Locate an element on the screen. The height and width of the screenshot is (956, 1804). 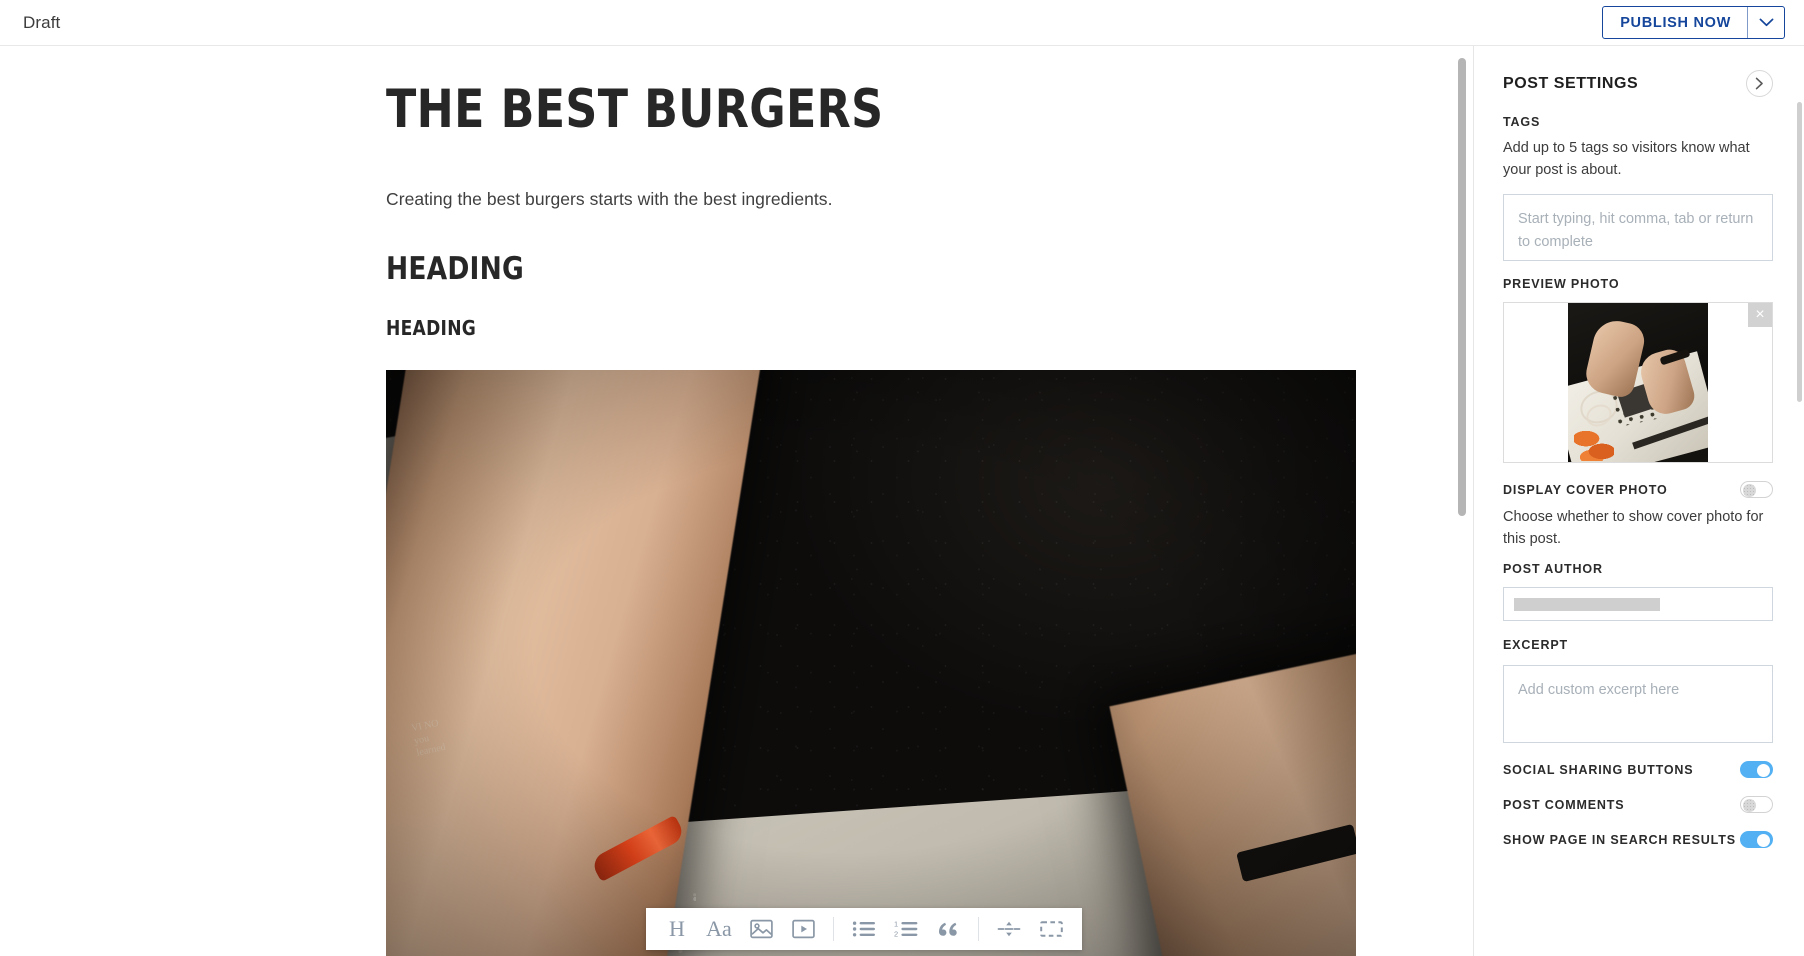
excerpt-label: EXCERPT is located at coordinates (1535, 645).